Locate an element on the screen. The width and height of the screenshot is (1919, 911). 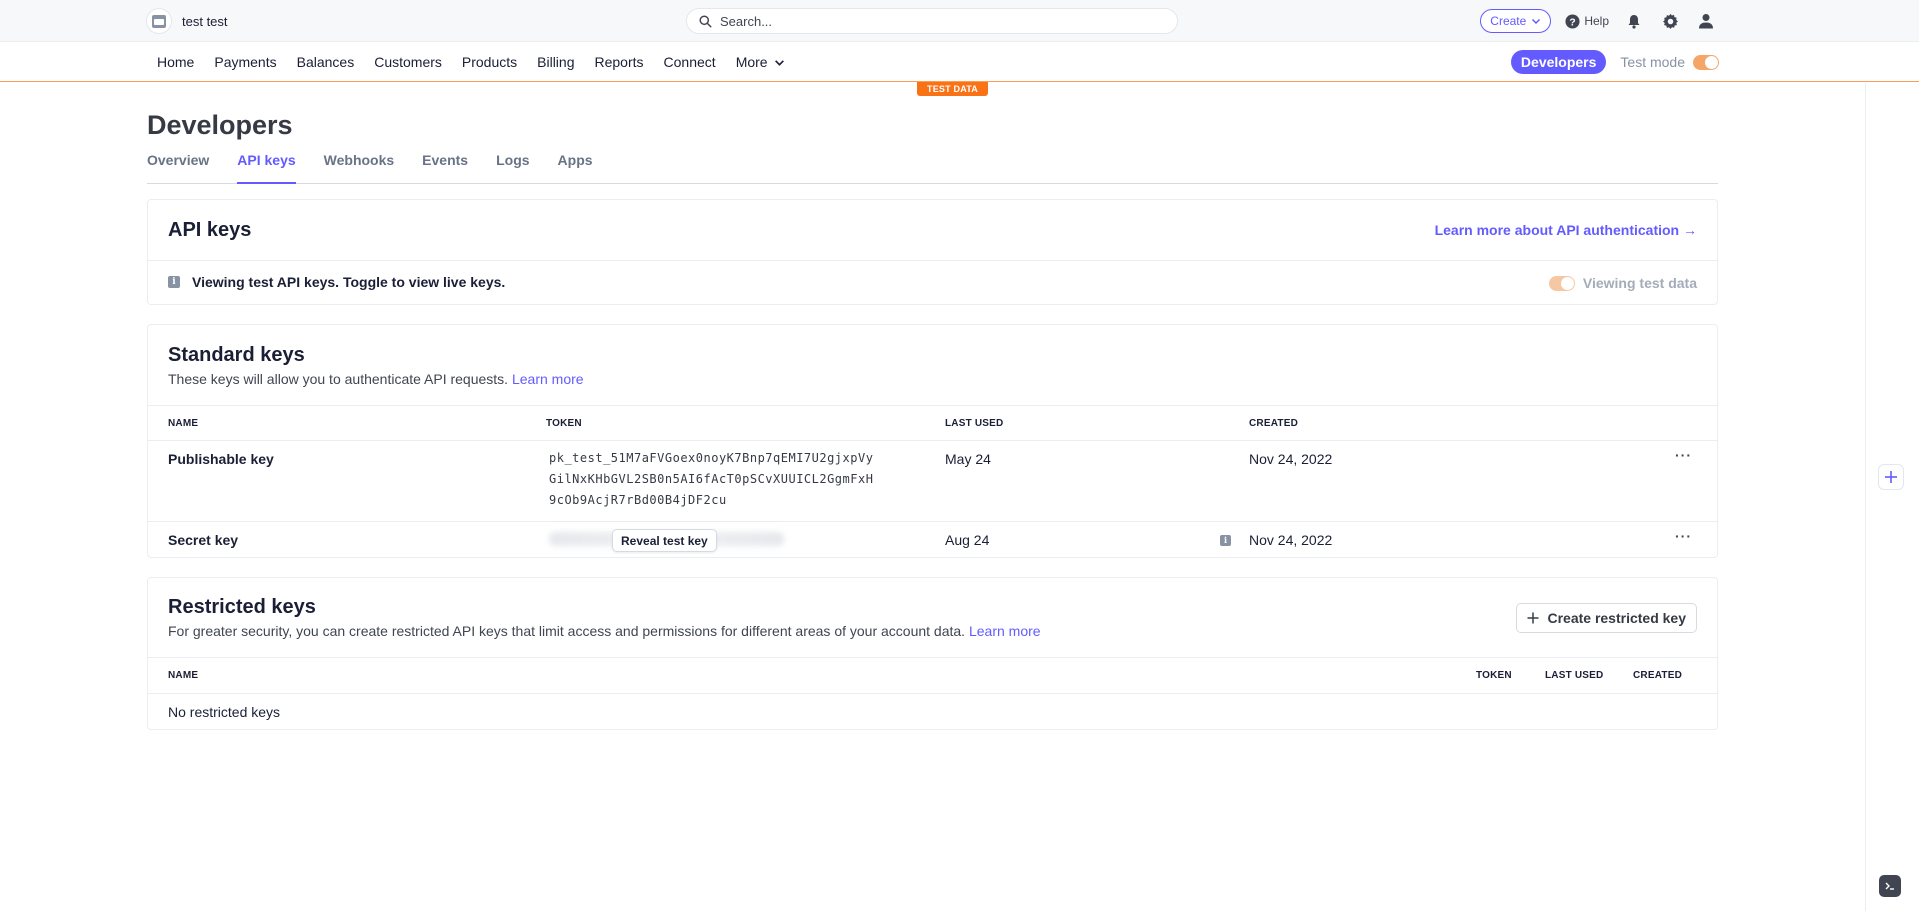
tab-api-keys: API keys is located at coordinates (266, 168).